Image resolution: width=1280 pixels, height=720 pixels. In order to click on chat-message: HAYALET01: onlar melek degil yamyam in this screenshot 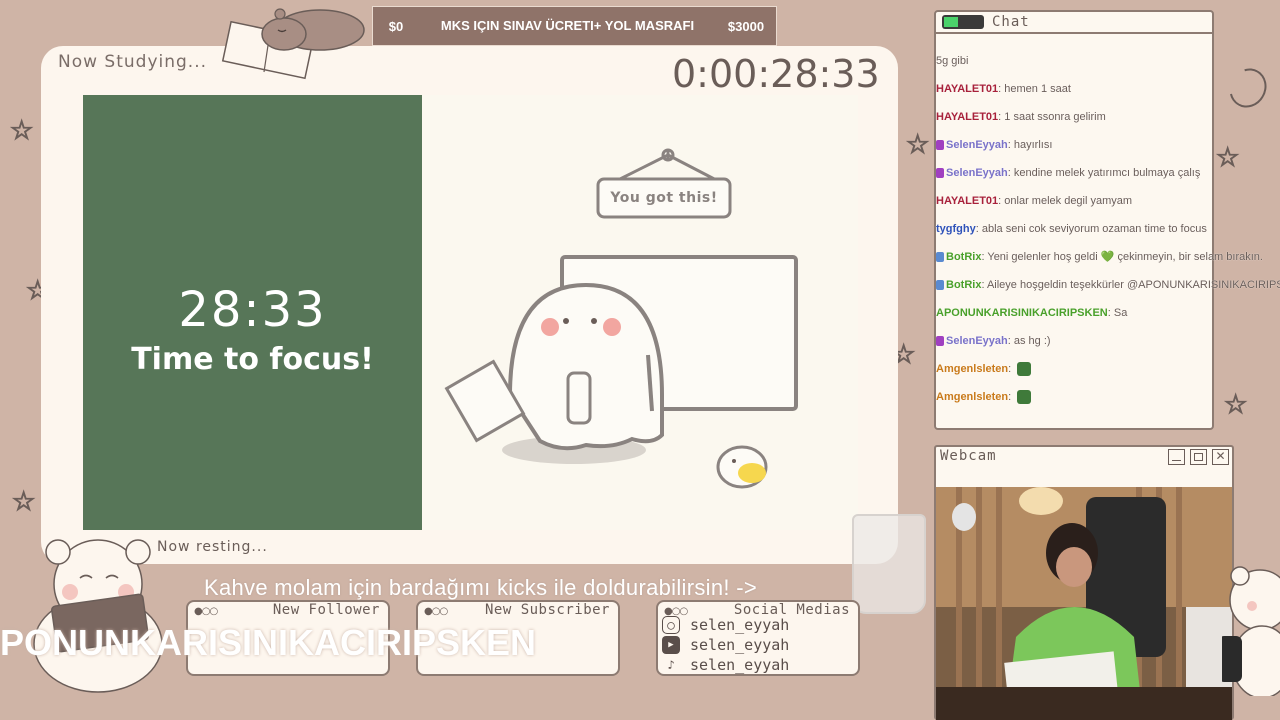, I will do `click(1108, 206)`.